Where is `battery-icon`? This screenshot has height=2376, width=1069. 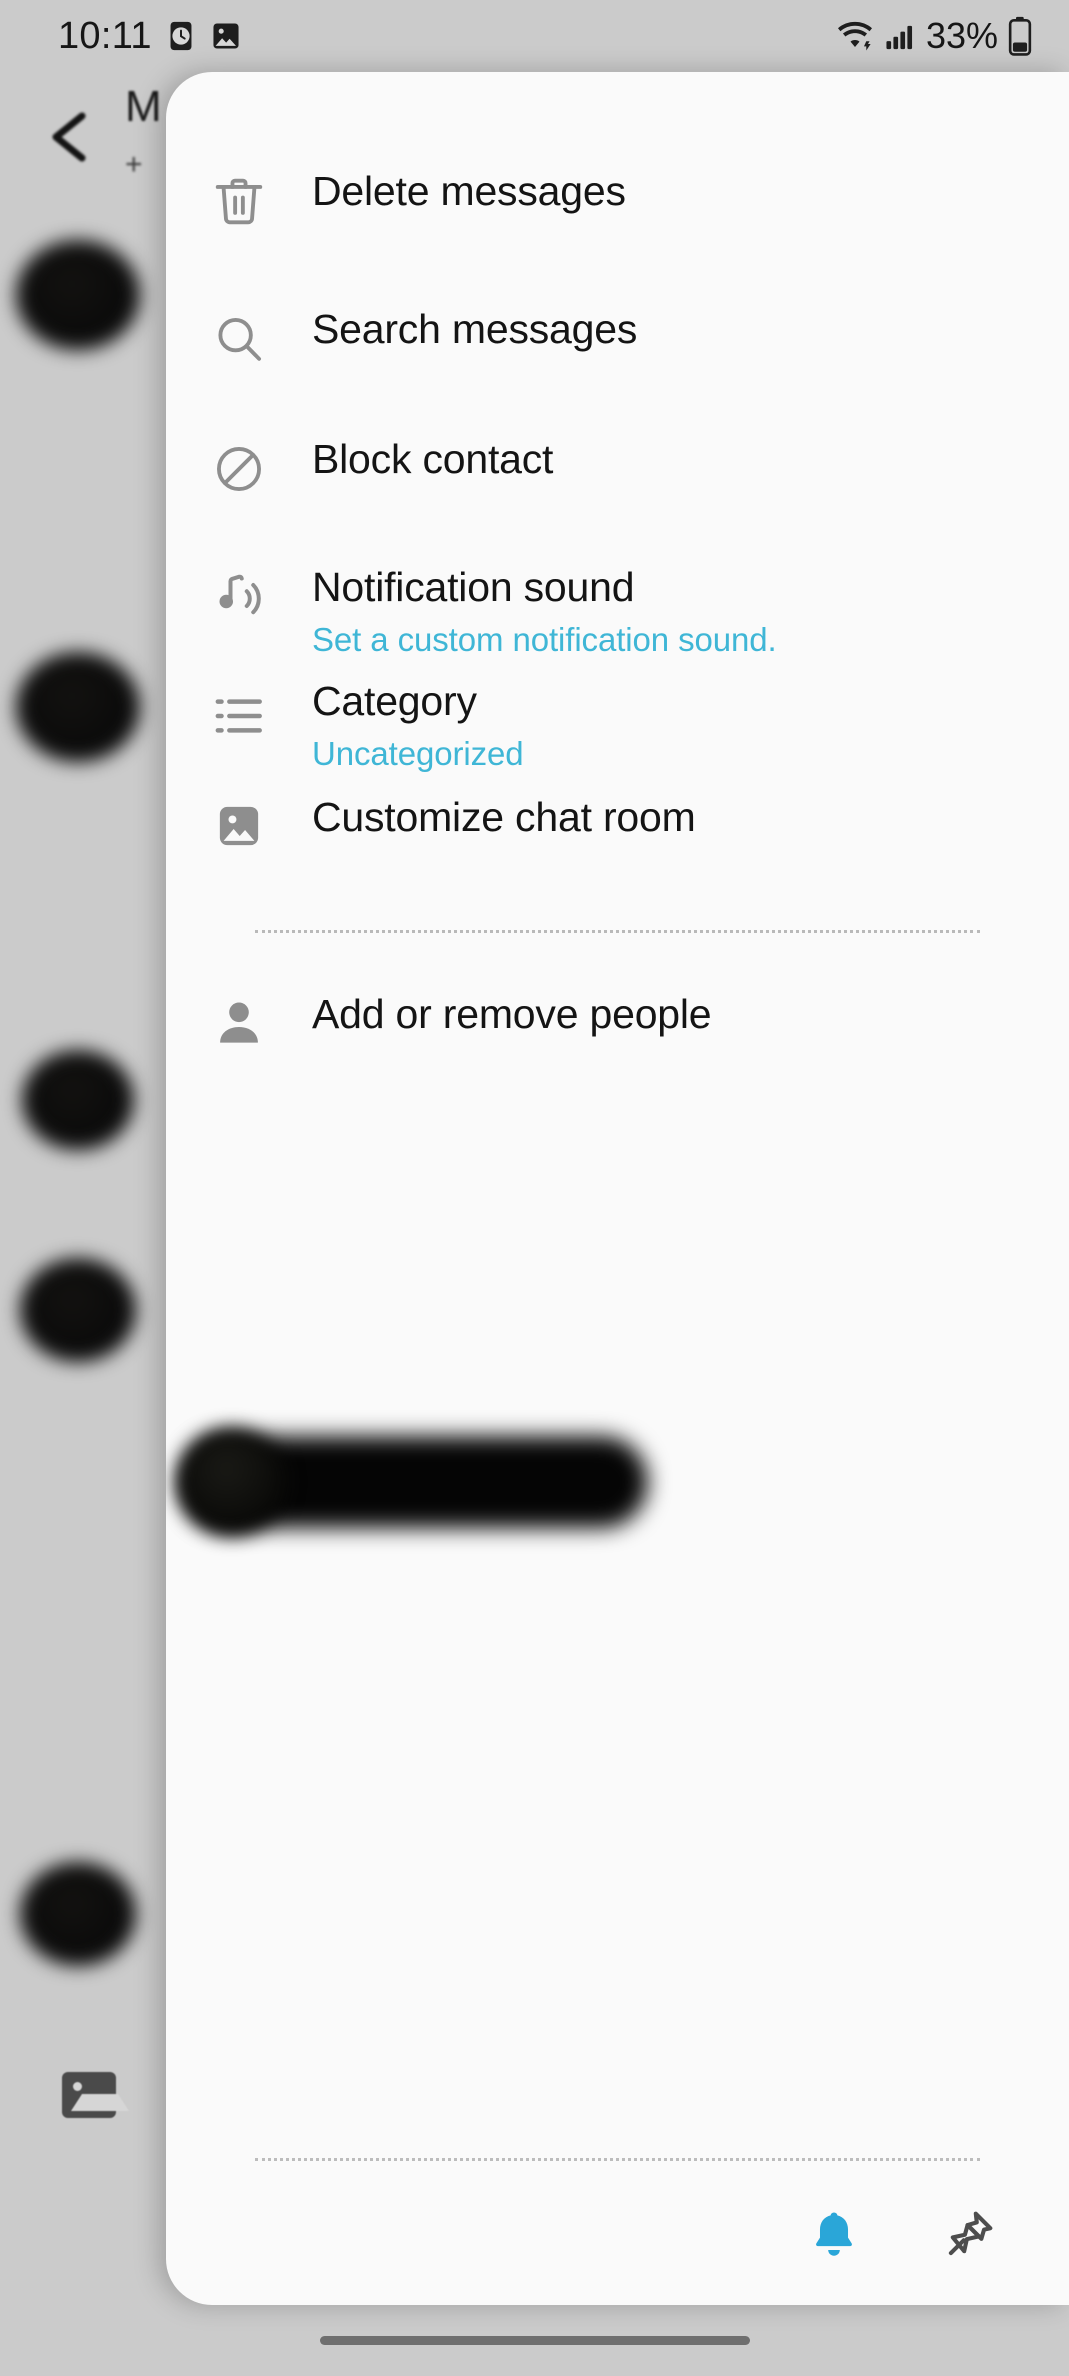 battery-icon is located at coordinates (1020, 36).